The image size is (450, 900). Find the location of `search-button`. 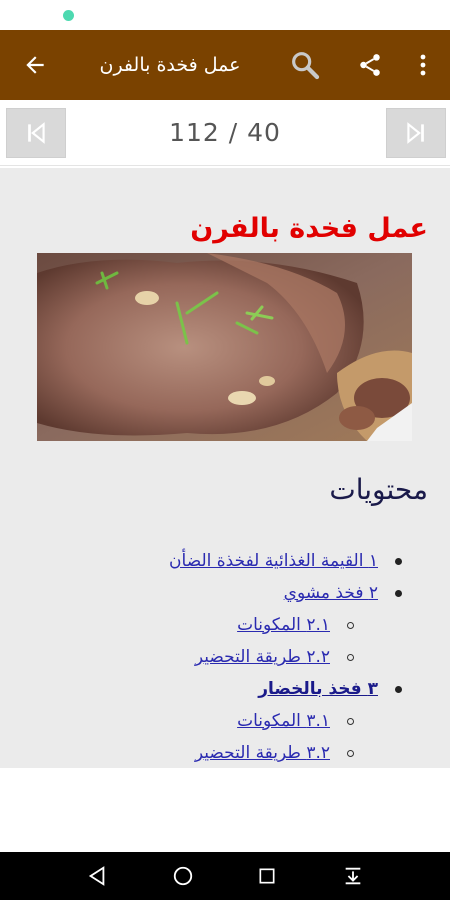

search-button is located at coordinates (305, 65).